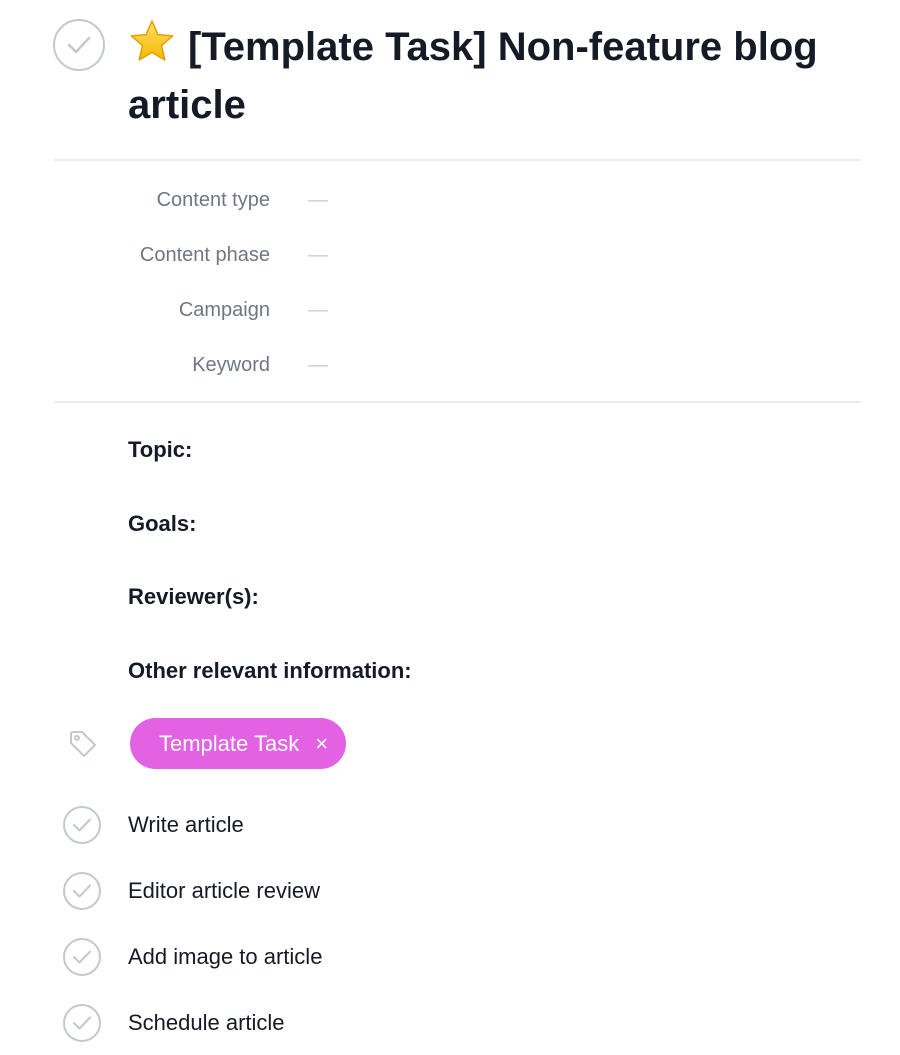  What do you see at coordinates (160, 450) in the screenshot?
I see `description-topic: Topic:` at bounding box center [160, 450].